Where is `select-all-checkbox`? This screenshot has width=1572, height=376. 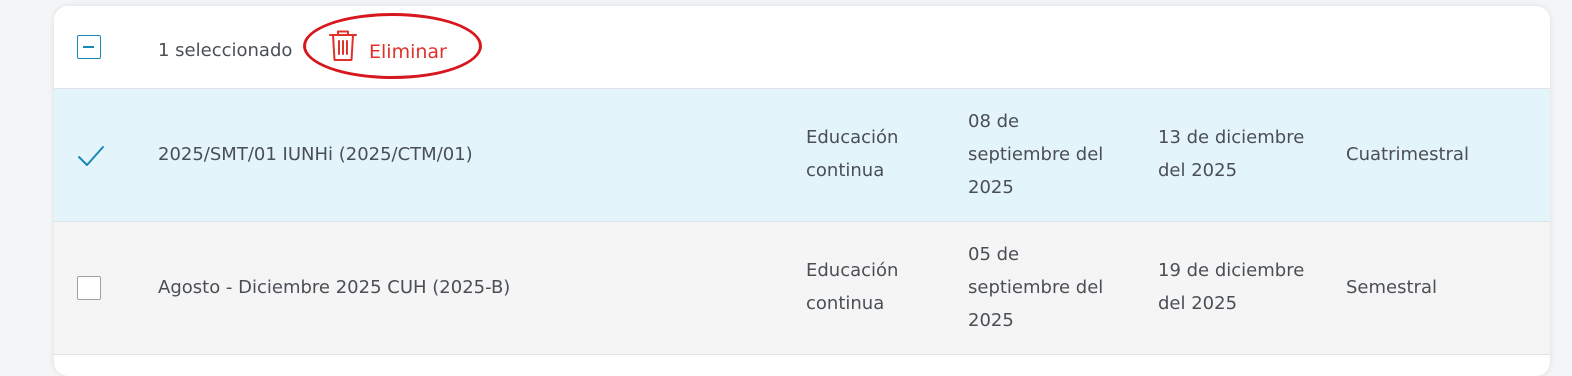
select-all-checkbox is located at coordinates (89, 47).